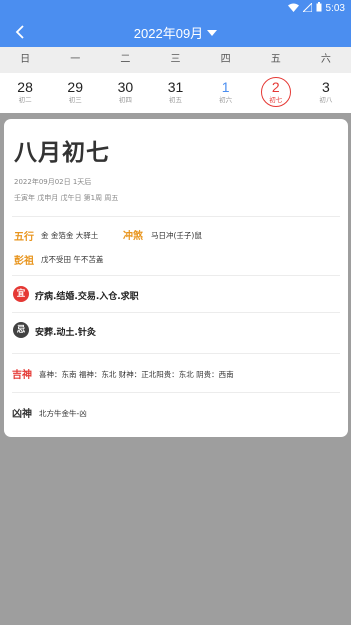  What do you see at coordinates (72, 259) in the screenshot?
I see `pengzu-value: 戊不受田 午不苫盖` at bounding box center [72, 259].